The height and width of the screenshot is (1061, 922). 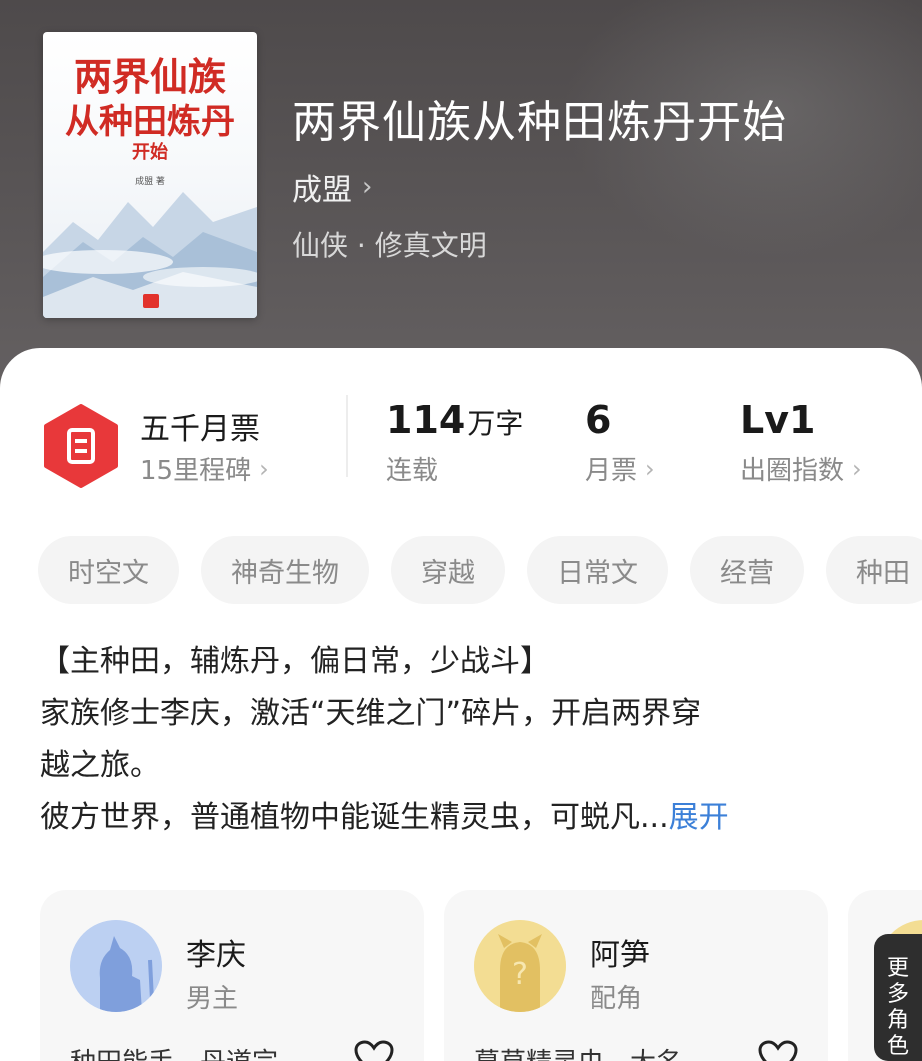 What do you see at coordinates (150, 122) in the screenshot?
I see `cover-title-line2: 从种田炼丹` at bounding box center [150, 122].